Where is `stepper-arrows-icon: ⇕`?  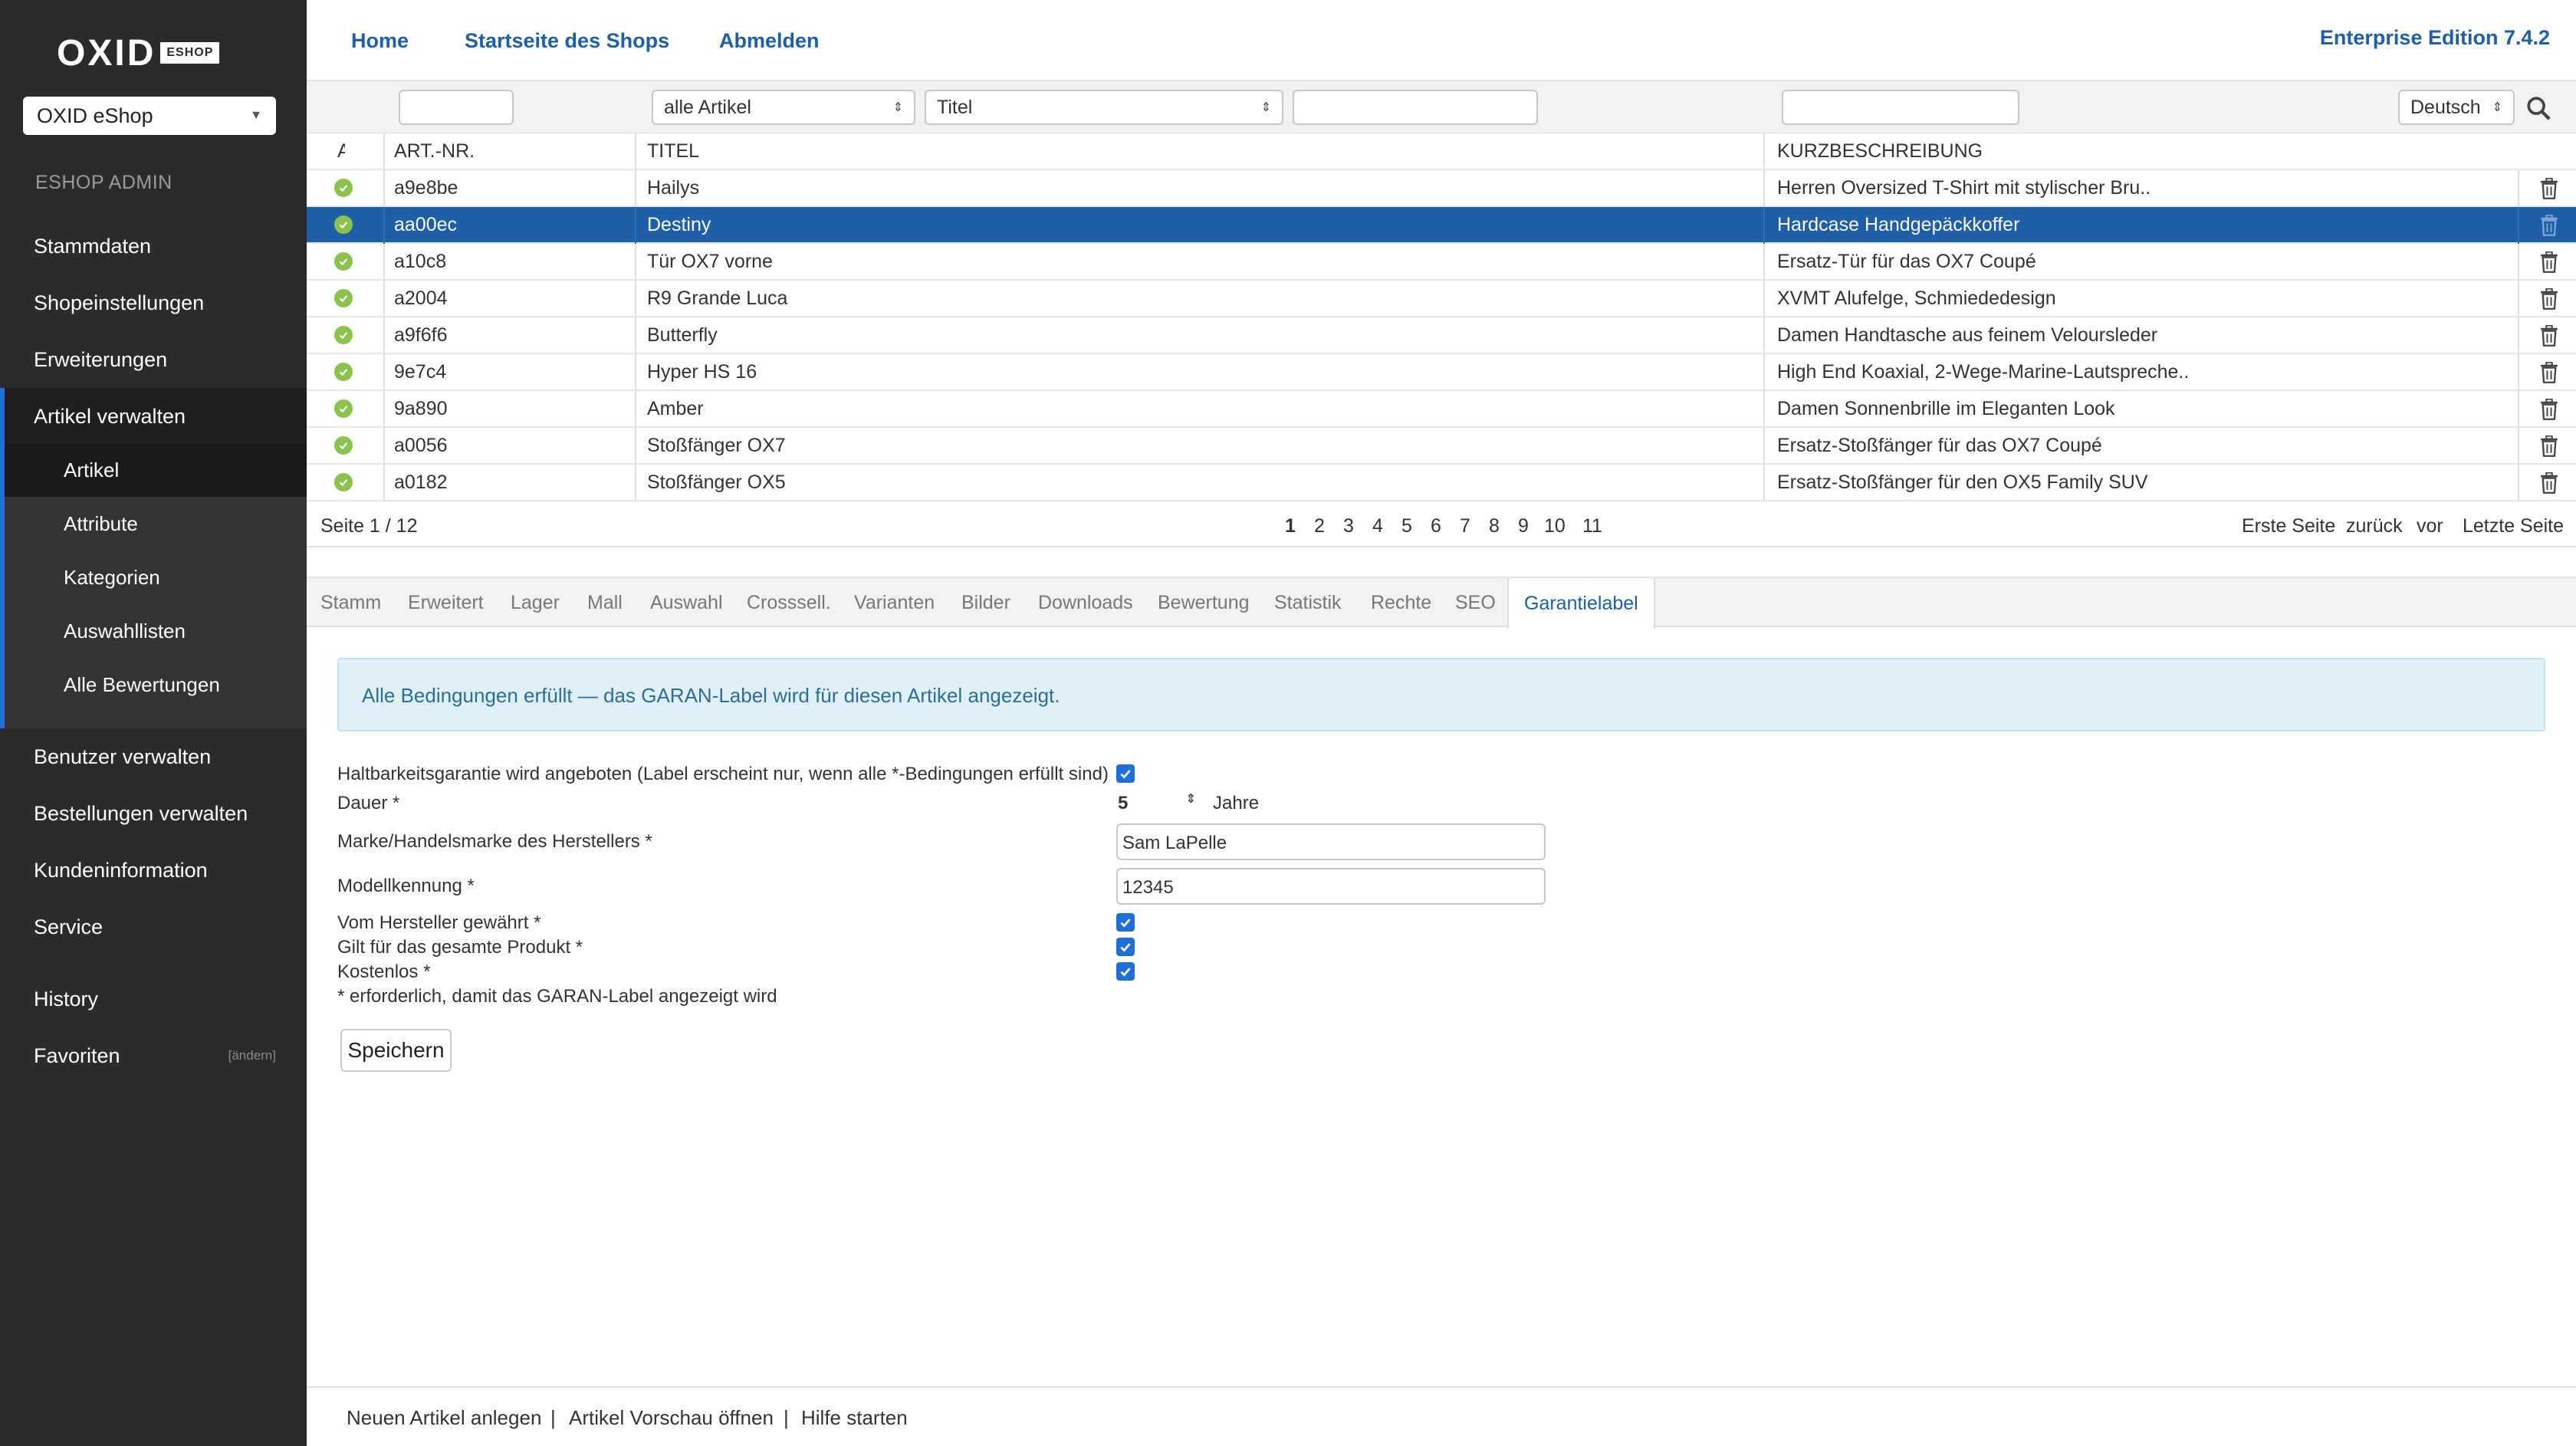 stepper-arrows-icon: ⇕ is located at coordinates (1191, 799).